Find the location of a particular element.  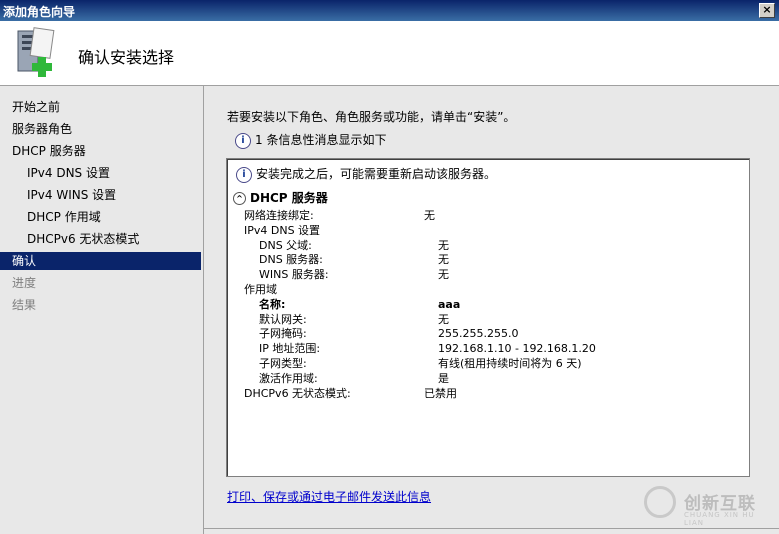

detail-key: 子网掩码: is located at coordinates (283, 334).